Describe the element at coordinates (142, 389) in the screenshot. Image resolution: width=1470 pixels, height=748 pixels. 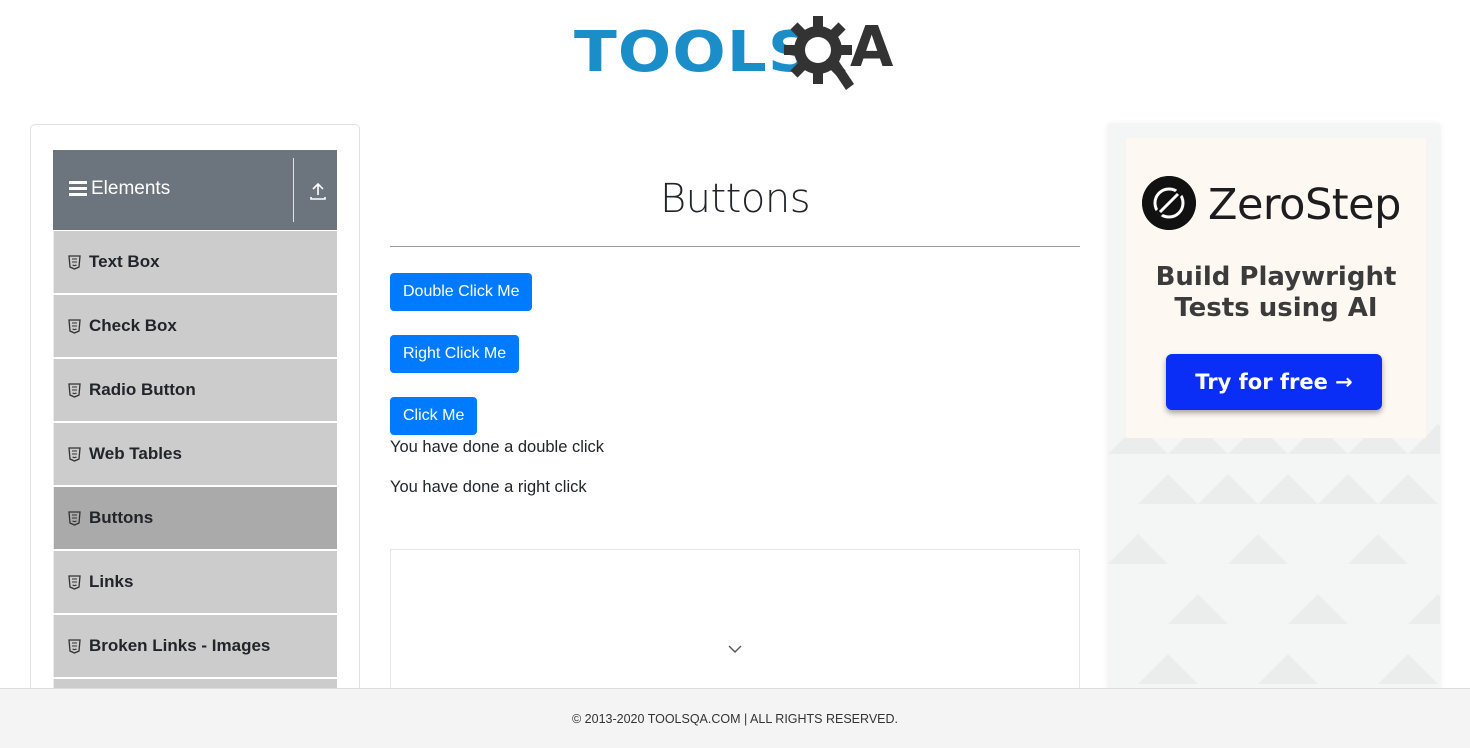
I see `sidebar-item-label: Radio Button` at that location.